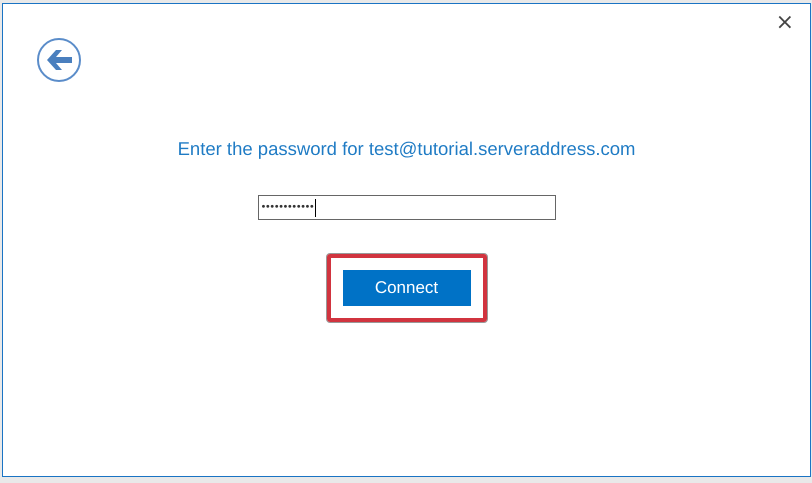 This screenshot has width=812, height=483. I want to click on back-button, so click(59, 60).